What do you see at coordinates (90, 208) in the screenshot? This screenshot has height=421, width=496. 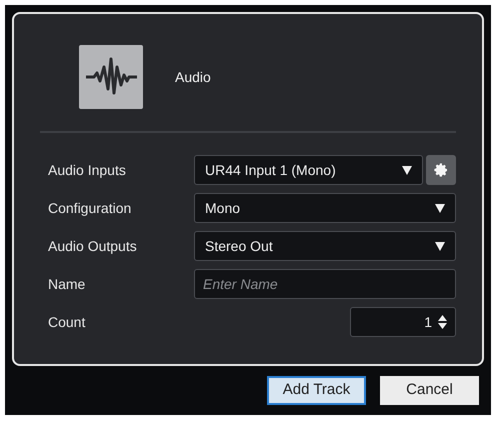 I see `field-label: Configuration` at bounding box center [90, 208].